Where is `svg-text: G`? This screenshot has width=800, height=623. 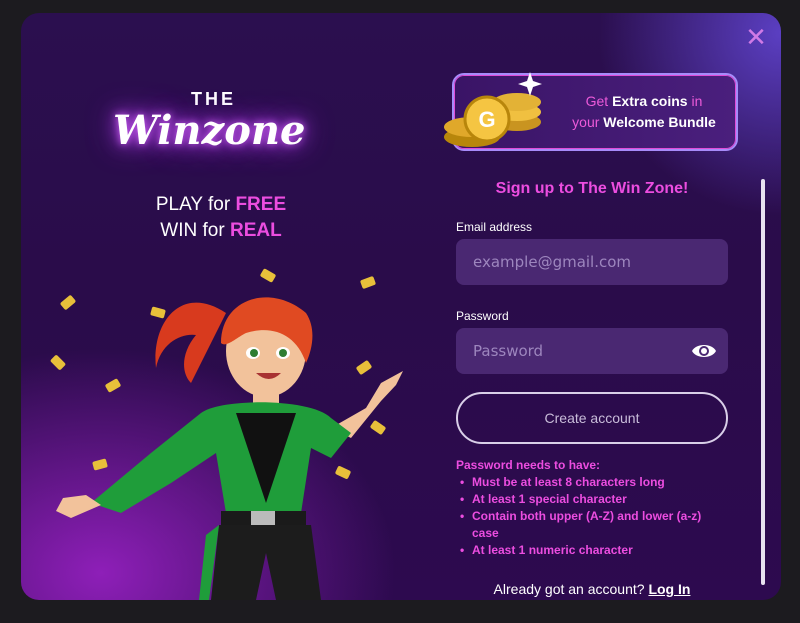 svg-text: G is located at coordinates (486, 119).